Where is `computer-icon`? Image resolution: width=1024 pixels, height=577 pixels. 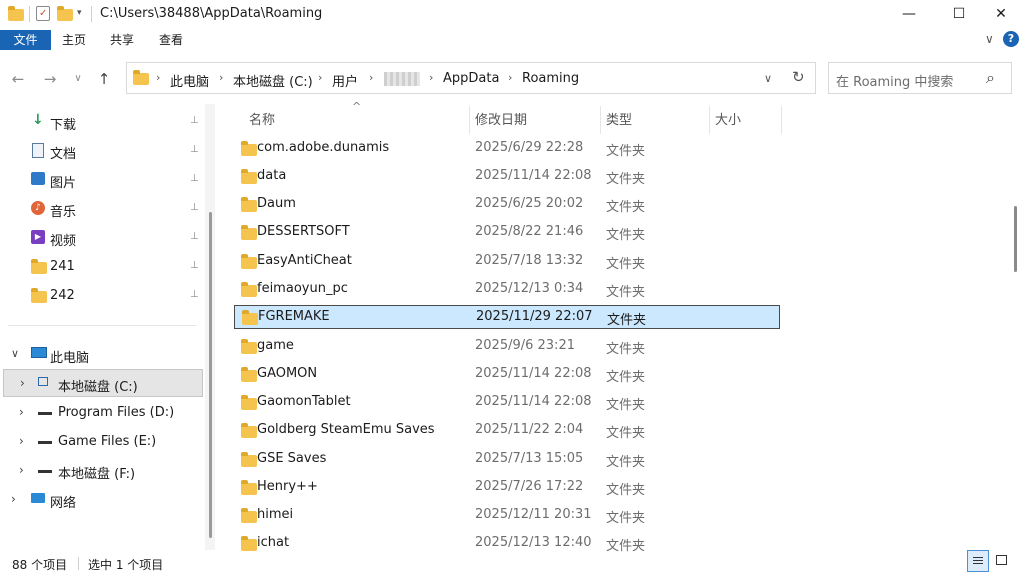
computer-icon is located at coordinates (39, 352).